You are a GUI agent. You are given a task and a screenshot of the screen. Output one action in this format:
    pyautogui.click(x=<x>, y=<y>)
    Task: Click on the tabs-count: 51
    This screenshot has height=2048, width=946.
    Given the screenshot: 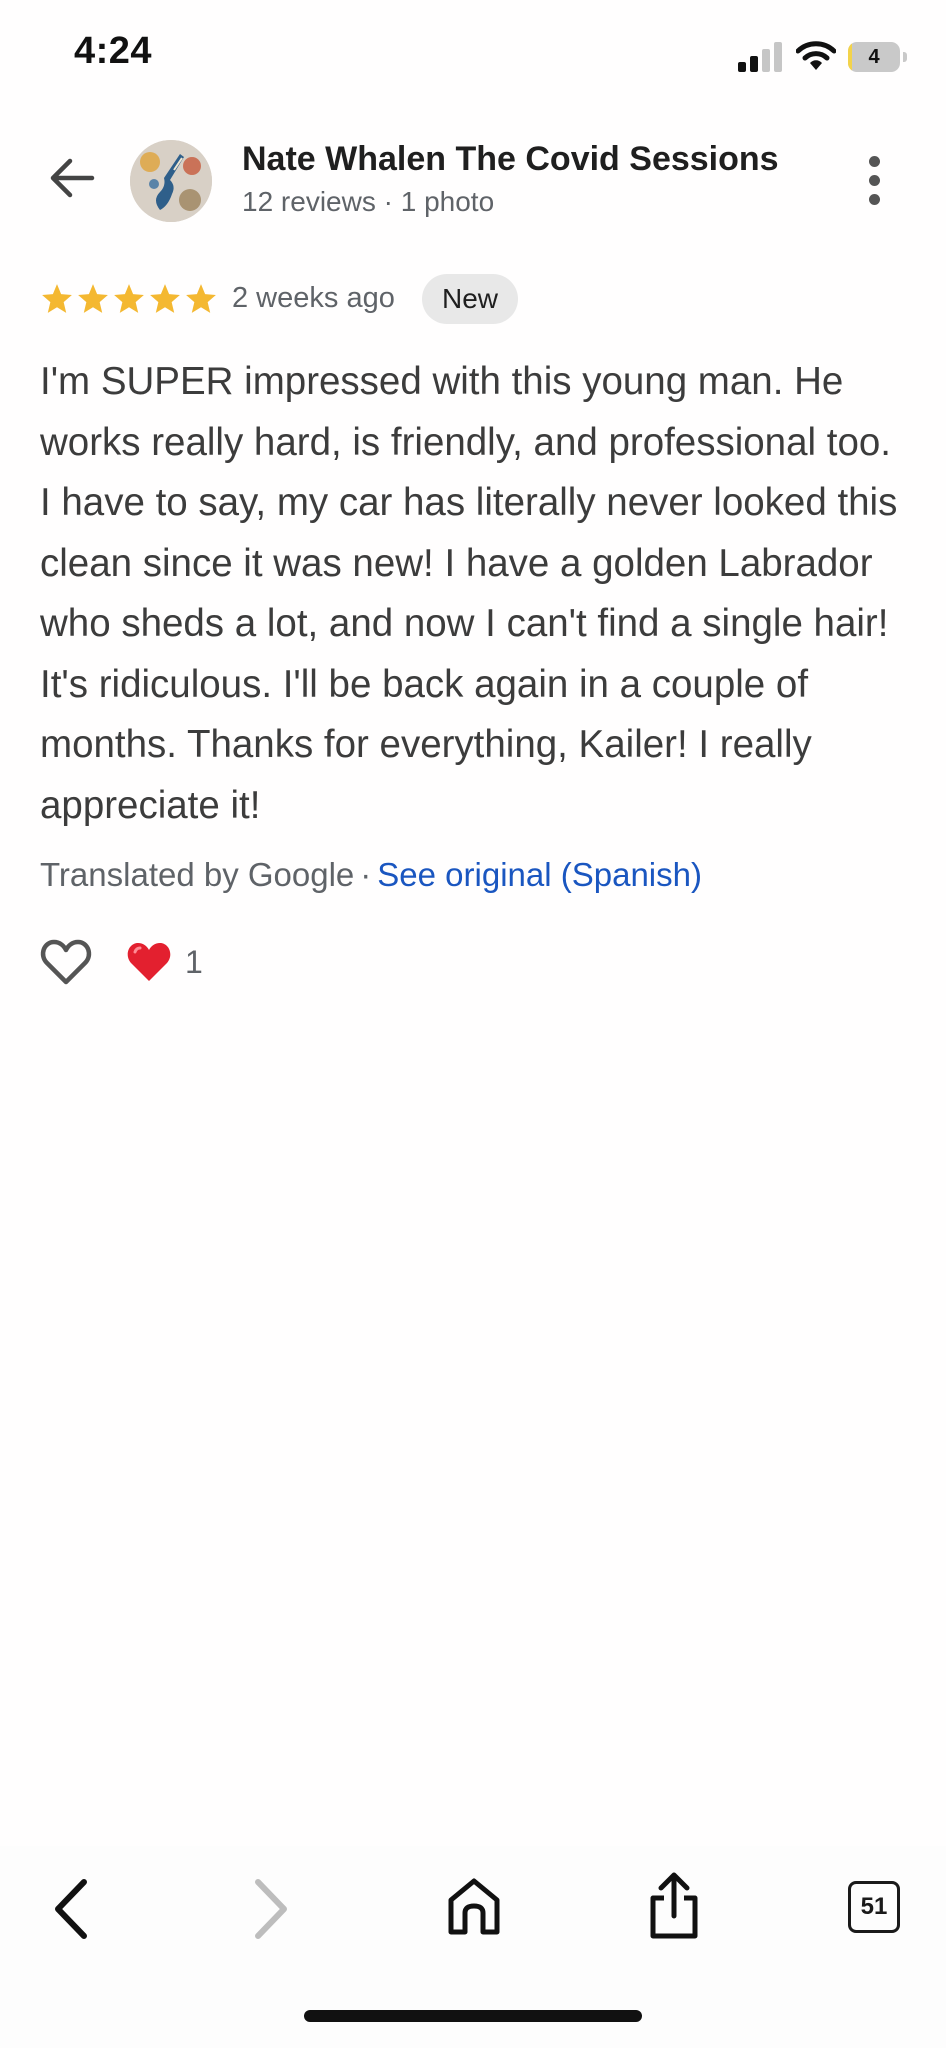 What is the action you would take?
    pyautogui.click(x=874, y=1906)
    